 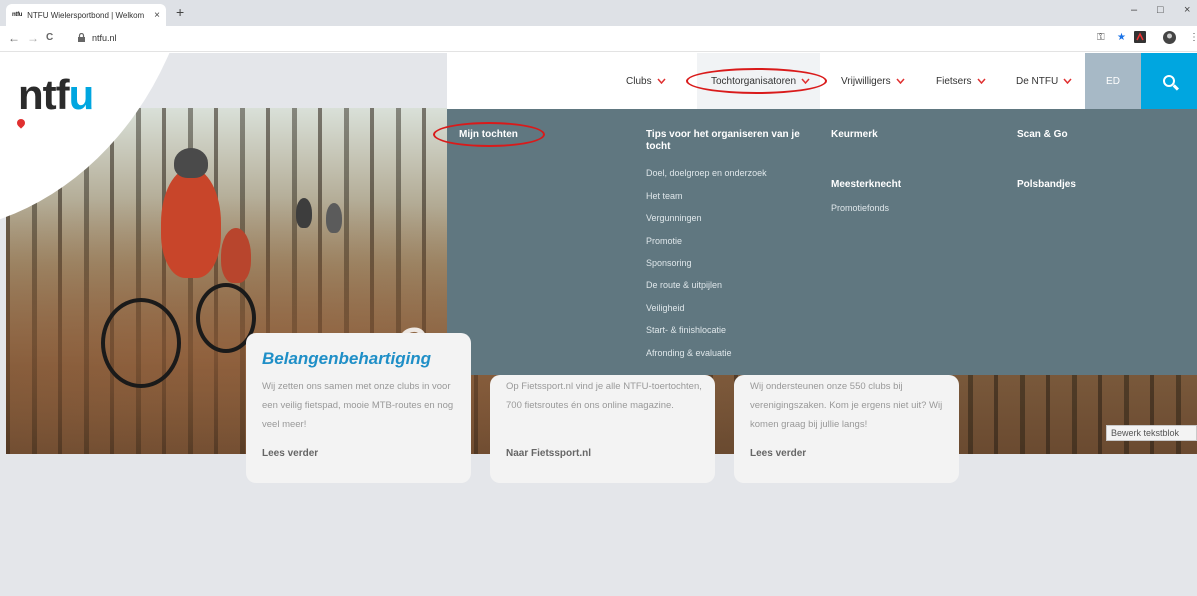 What do you see at coordinates (1169, 39) in the screenshot?
I see `profile-icon` at bounding box center [1169, 39].